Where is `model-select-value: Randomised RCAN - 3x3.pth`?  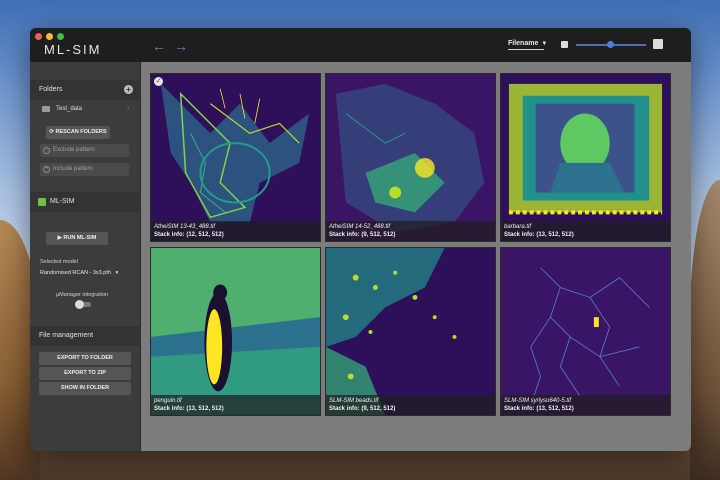 model-select-value: Randomised RCAN - 3x3.pth is located at coordinates (75, 273).